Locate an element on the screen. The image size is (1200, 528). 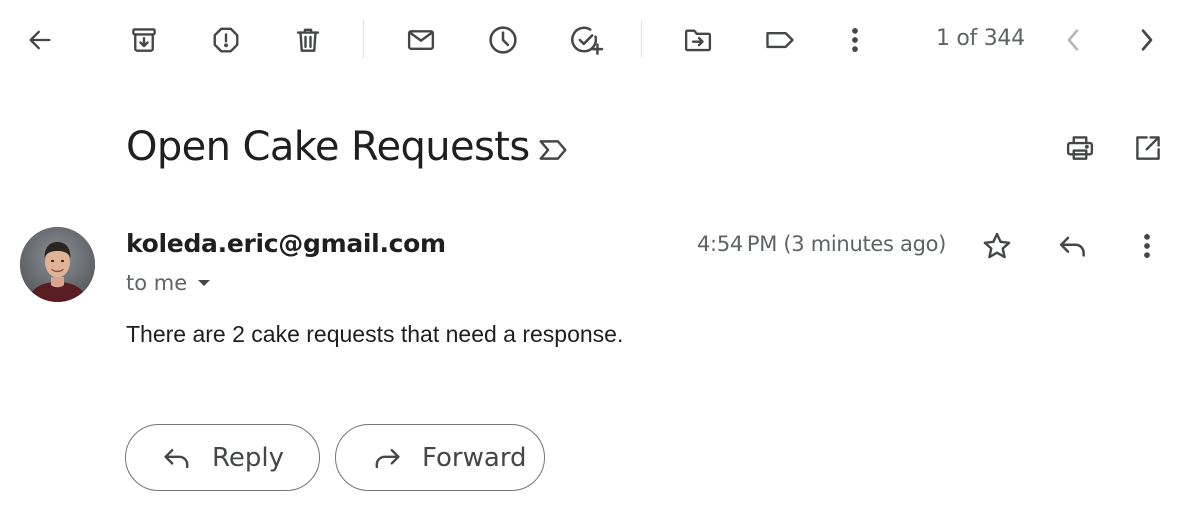
move-to-button is located at coordinates (698, 40).